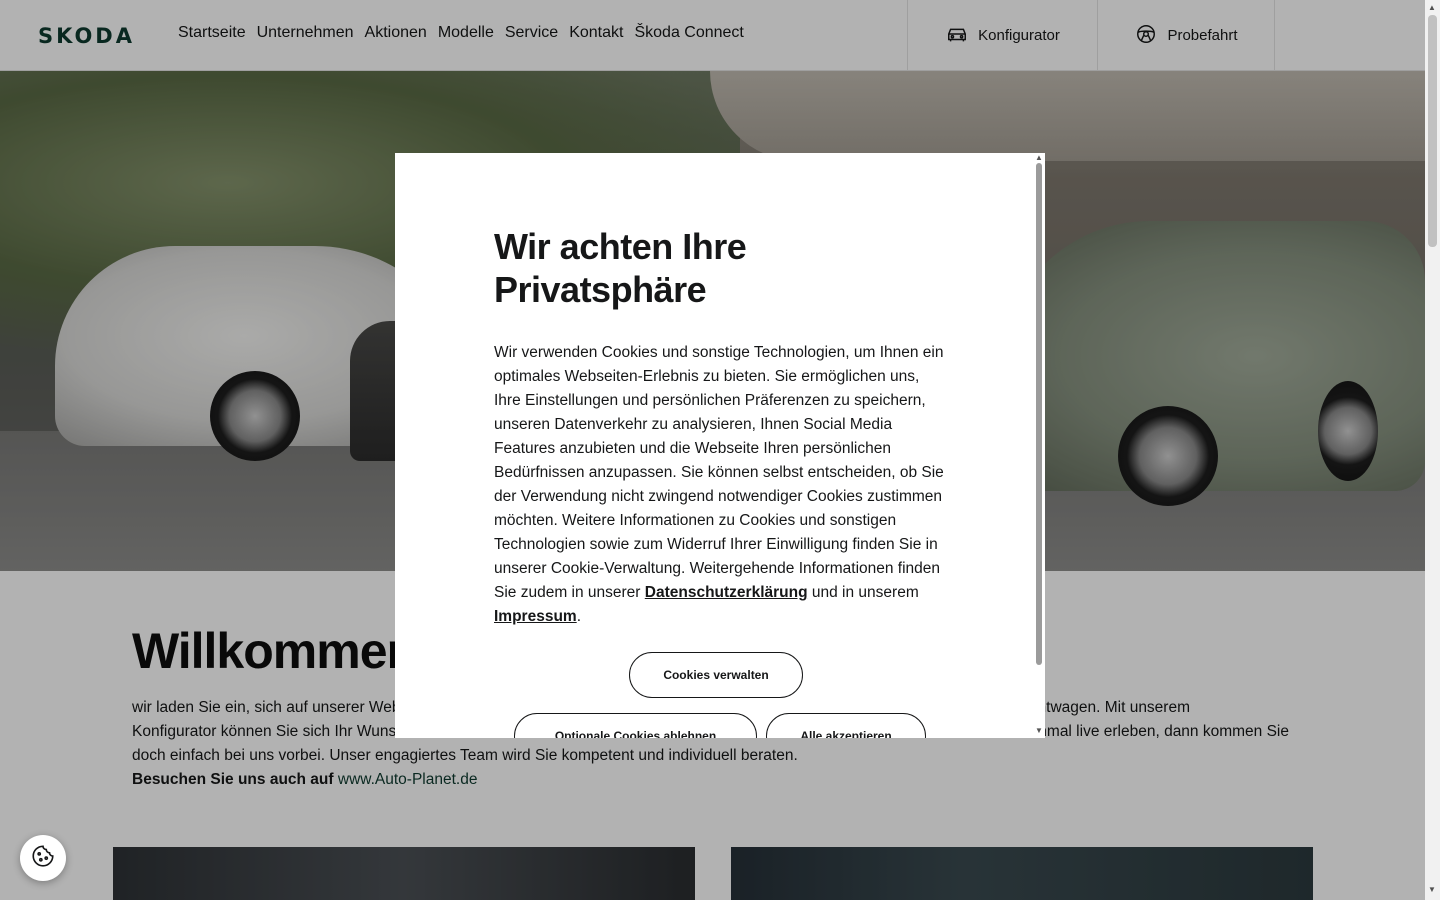 Image resolution: width=1440 pixels, height=900 pixels. What do you see at coordinates (1432, 889) in the screenshot?
I see `page-scroll-down-icon: ▼` at bounding box center [1432, 889].